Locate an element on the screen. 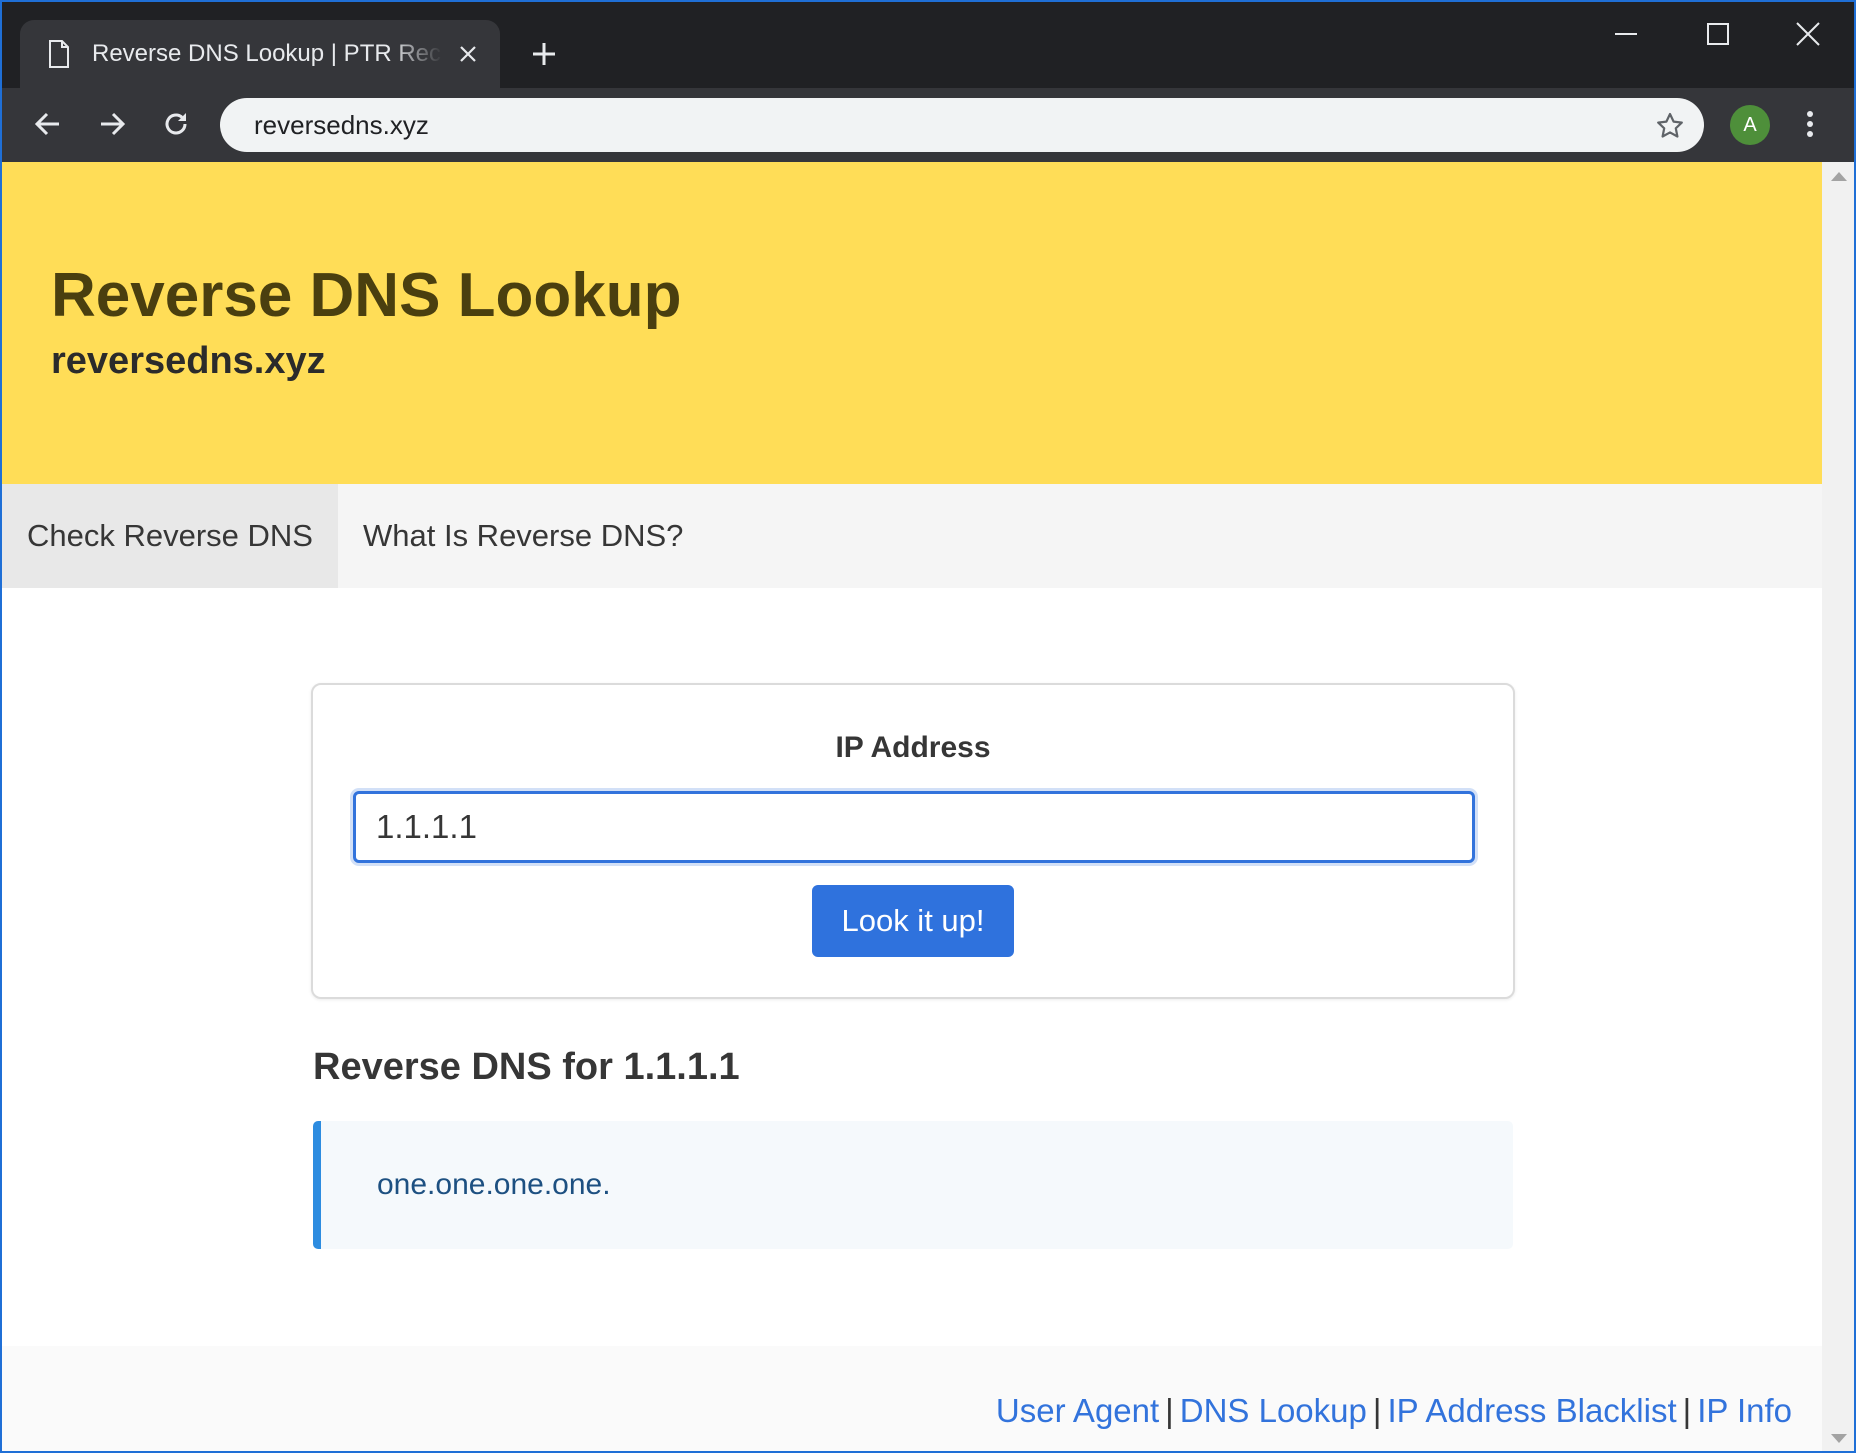 Image resolution: width=1856 pixels, height=1453 pixels. arrow-right-icon is located at coordinates (112, 124).